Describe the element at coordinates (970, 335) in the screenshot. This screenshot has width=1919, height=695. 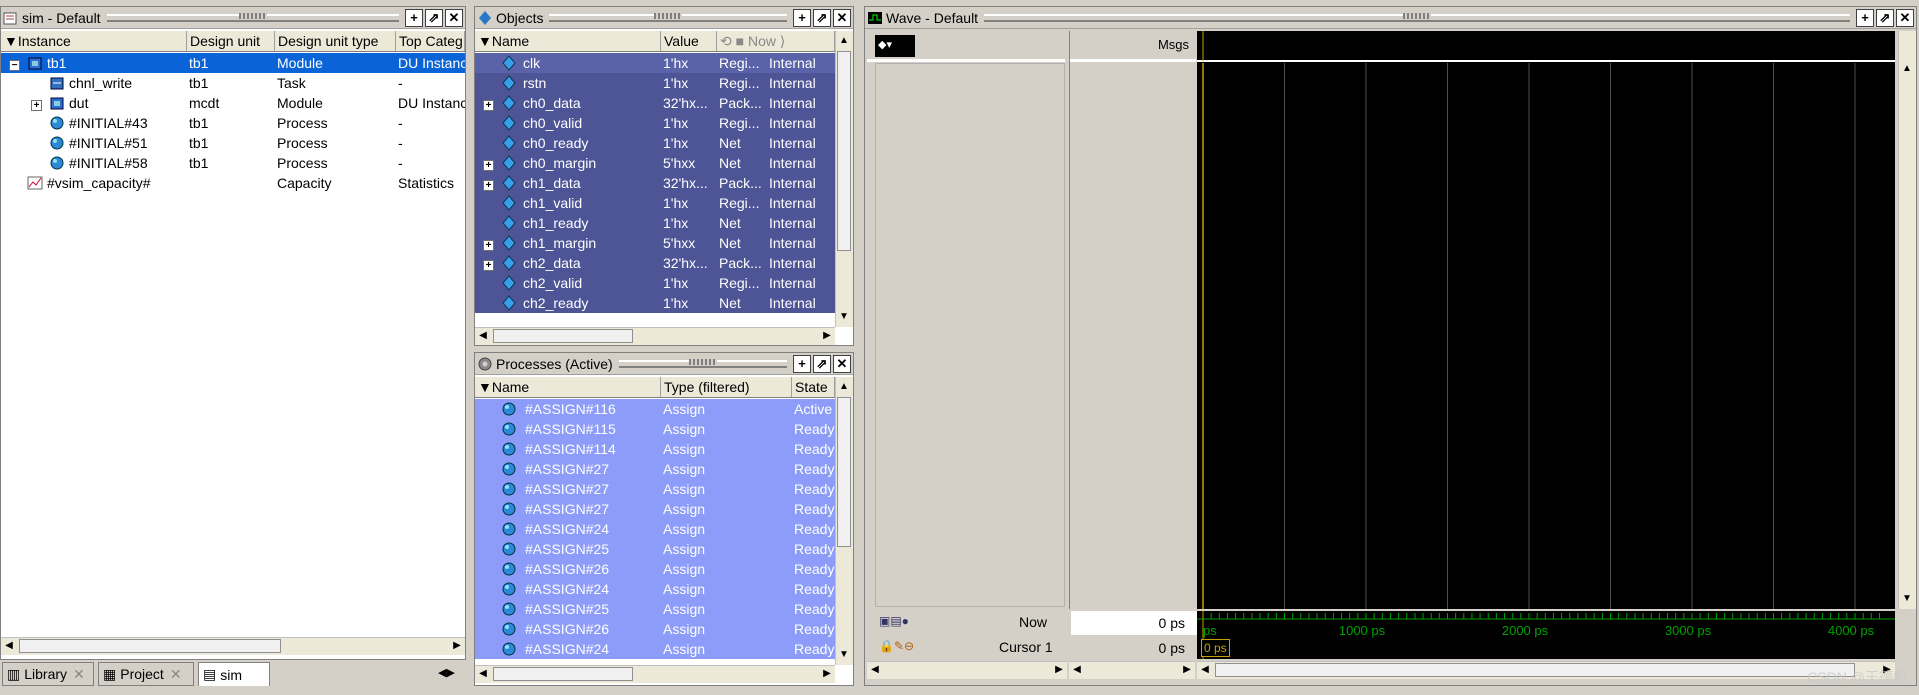
I see `signal-list` at that location.